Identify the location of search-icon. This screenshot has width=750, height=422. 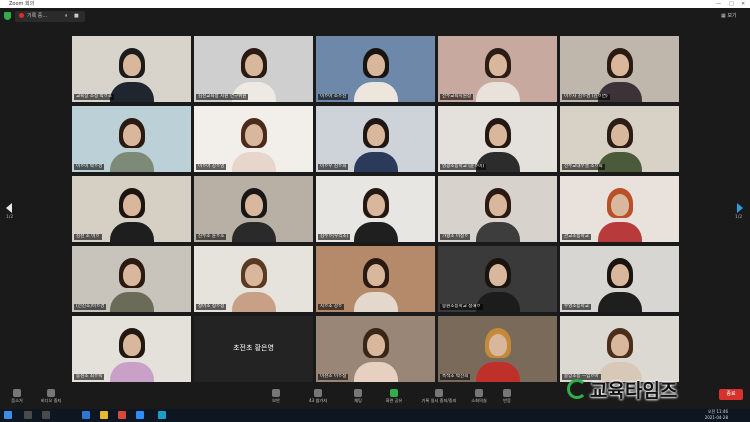
(28, 415).